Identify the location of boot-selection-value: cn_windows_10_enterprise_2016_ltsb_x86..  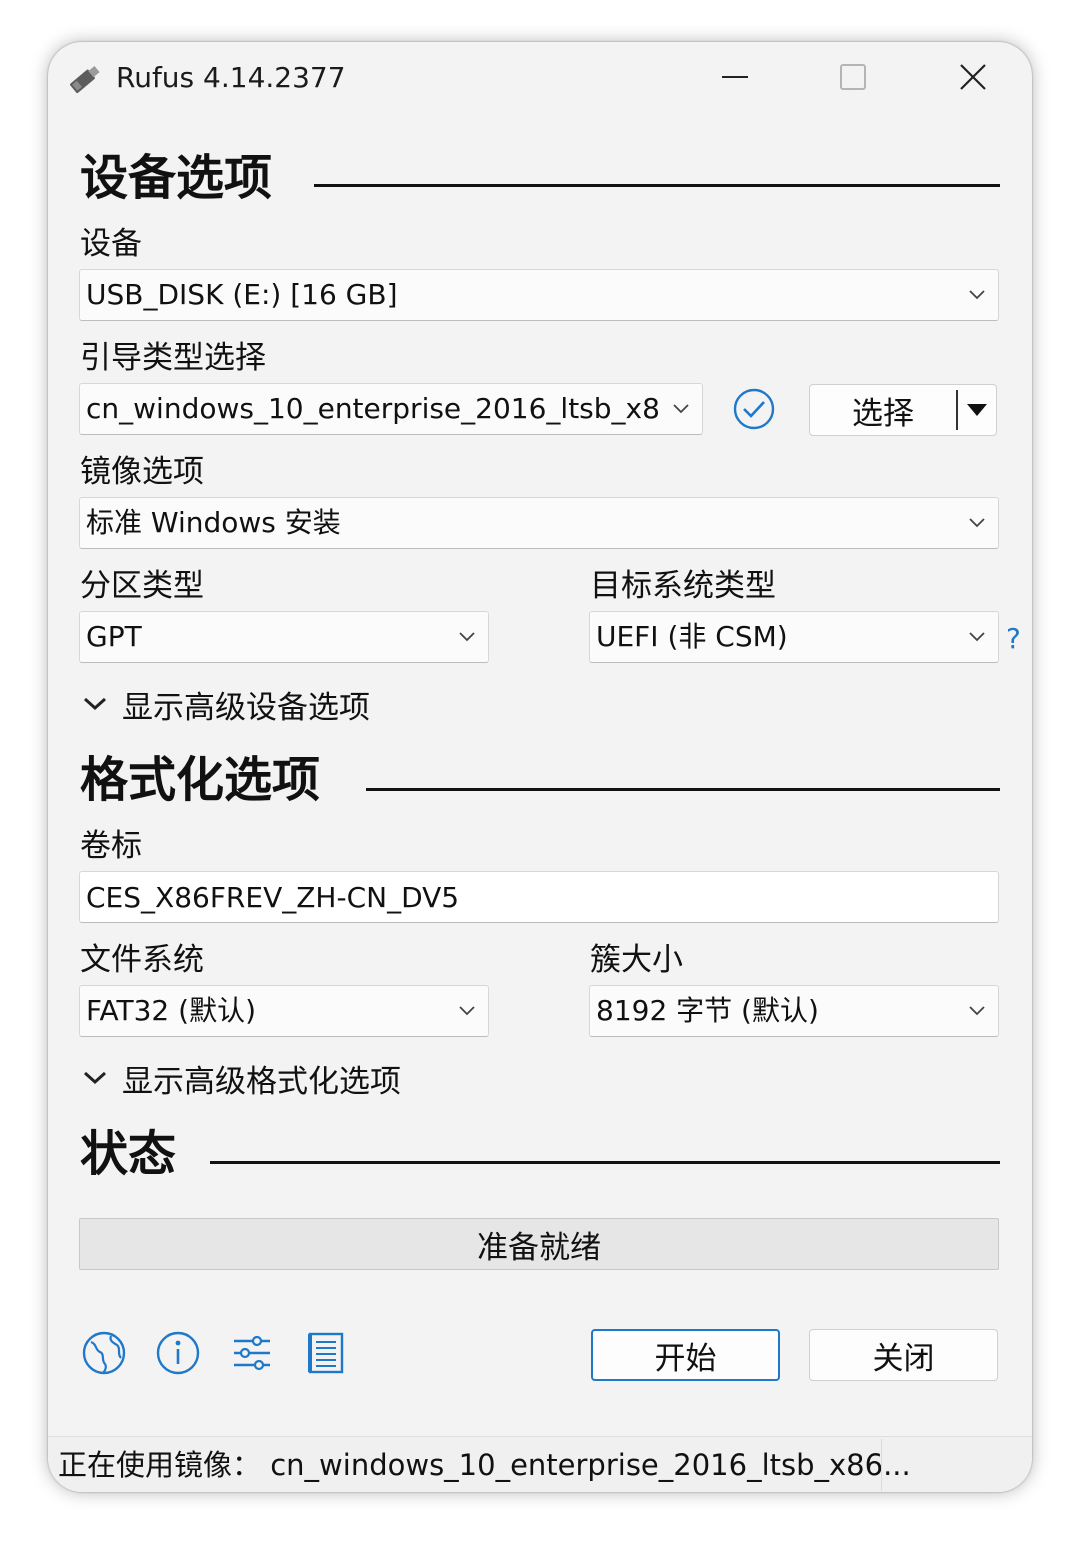
(373, 408).